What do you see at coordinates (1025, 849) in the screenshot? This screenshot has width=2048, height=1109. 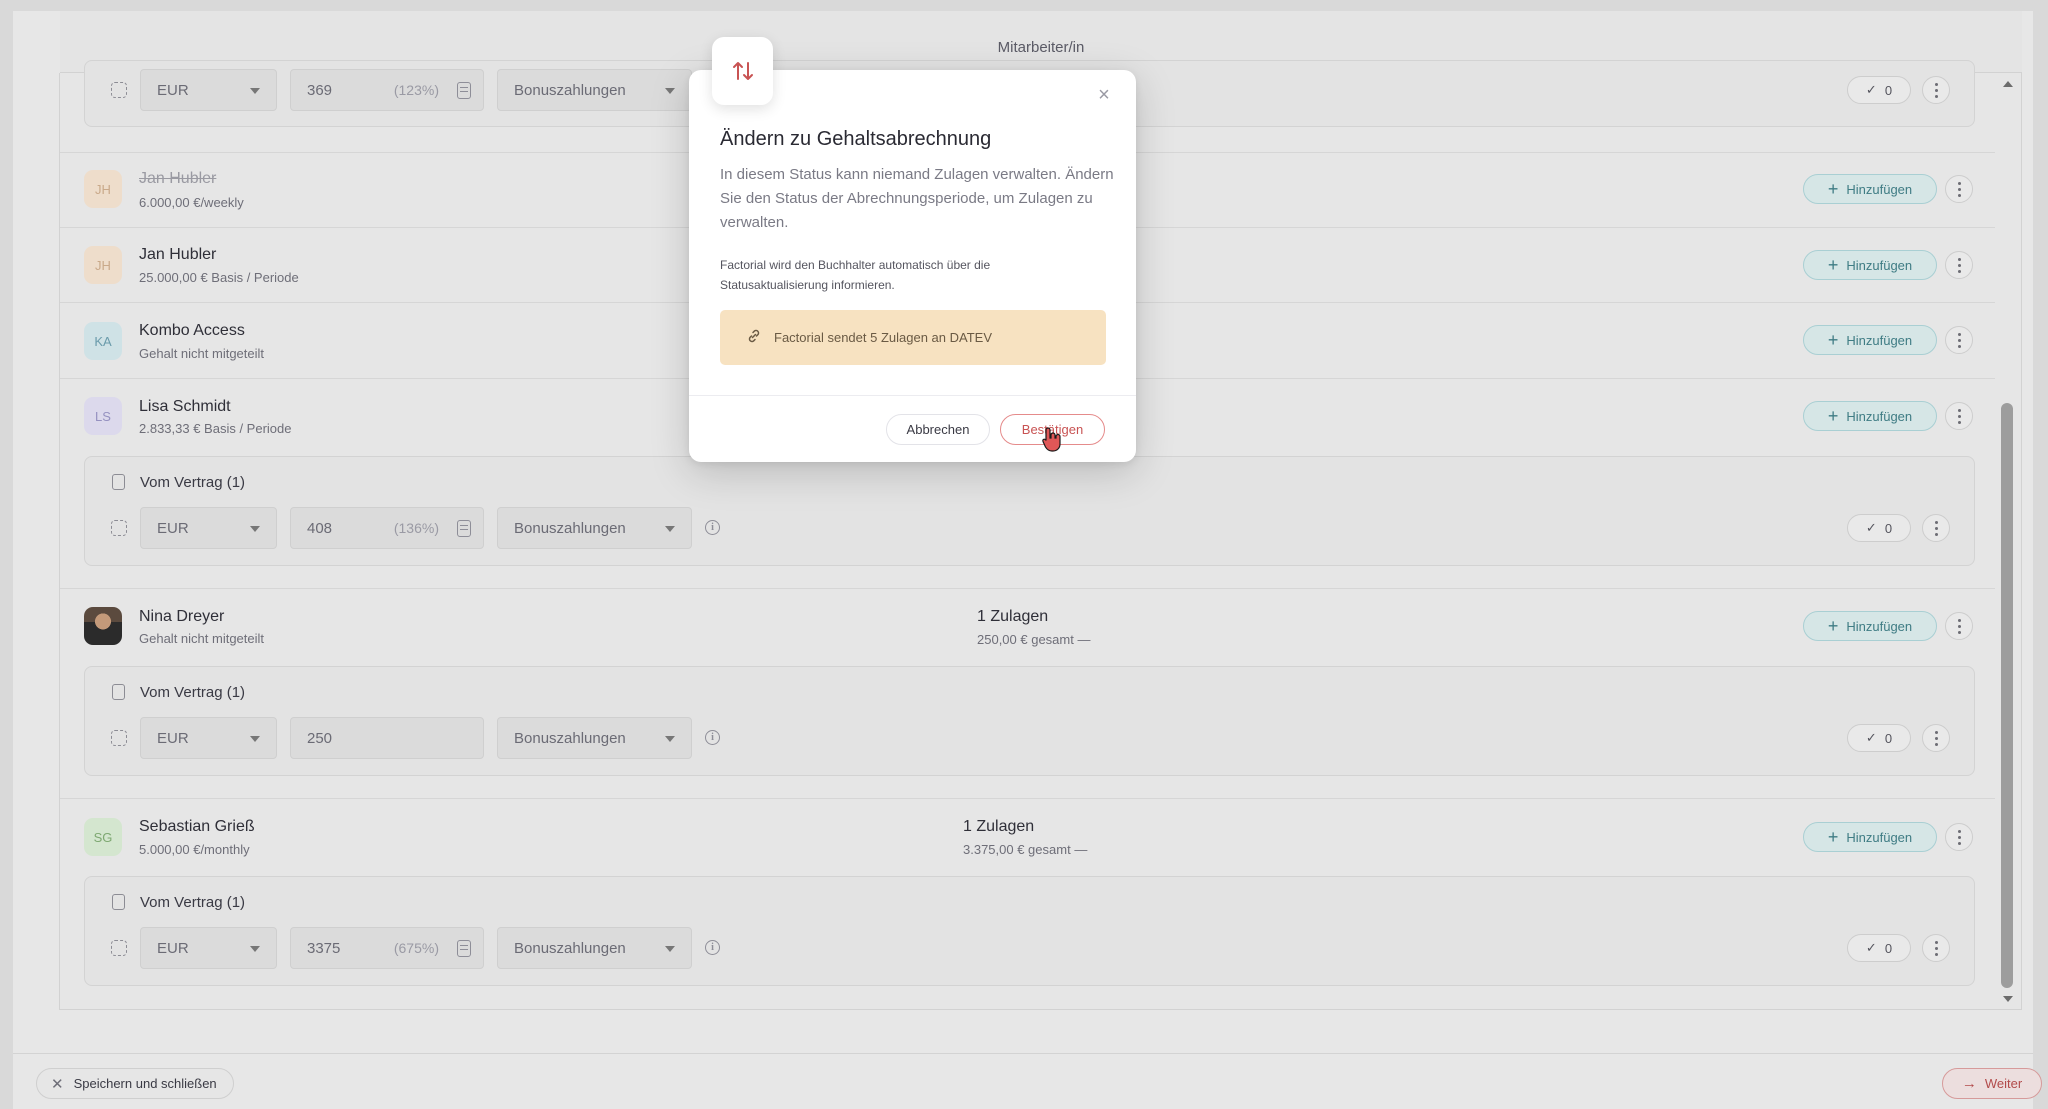 I see `allowance-total: 3.375,00 € gesamt —` at bounding box center [1025, 849].